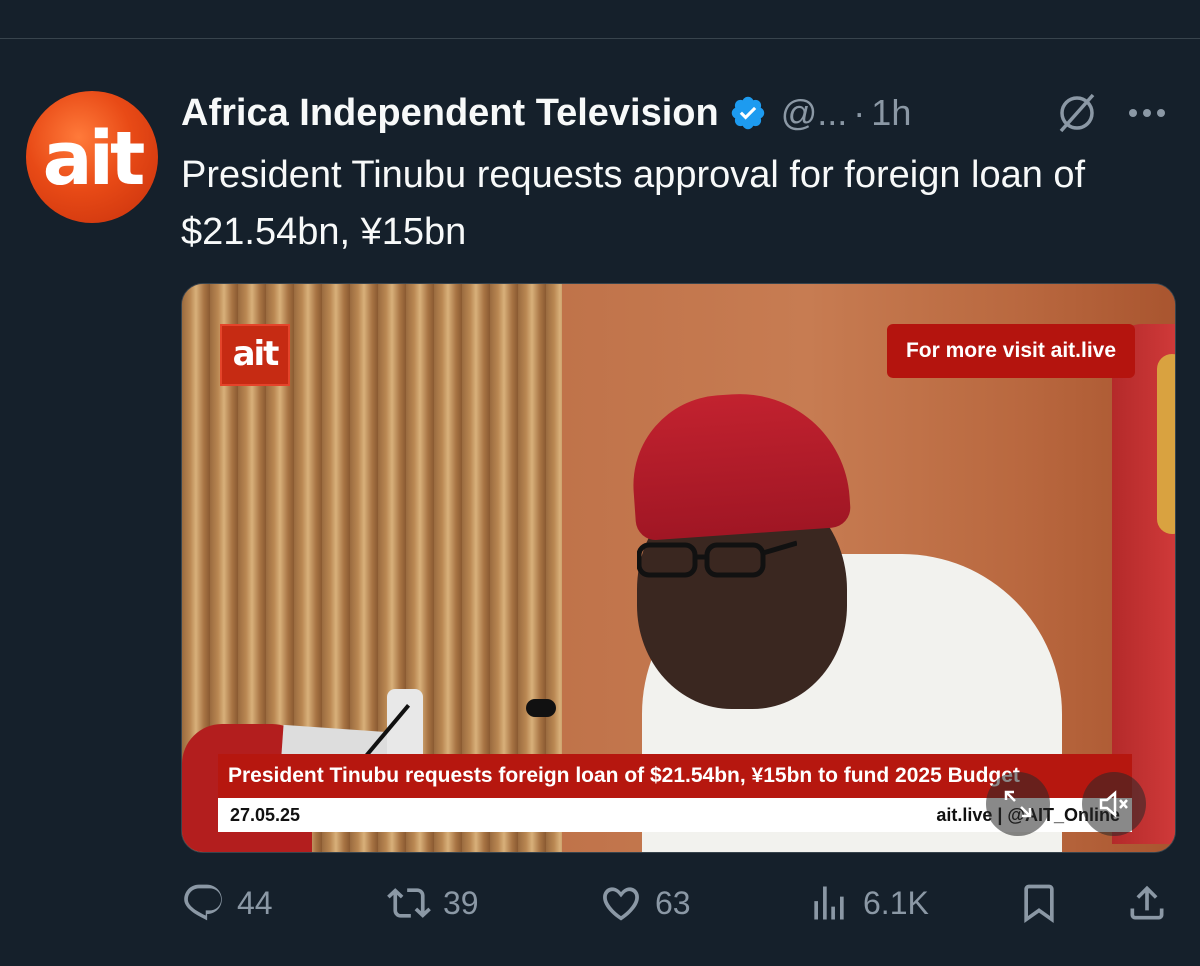  I want to click on grok-icon, so click(1077, 113).